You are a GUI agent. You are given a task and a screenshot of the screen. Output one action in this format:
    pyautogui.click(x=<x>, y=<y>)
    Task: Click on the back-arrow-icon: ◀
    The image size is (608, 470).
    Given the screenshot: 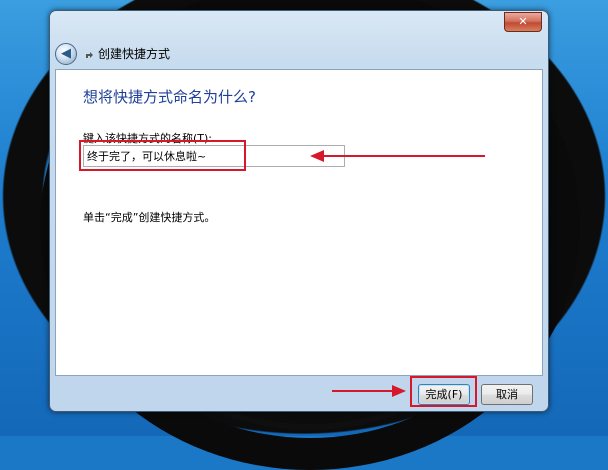 What is the action you would take?
    pyautogui.click(x=66, y=53)
    